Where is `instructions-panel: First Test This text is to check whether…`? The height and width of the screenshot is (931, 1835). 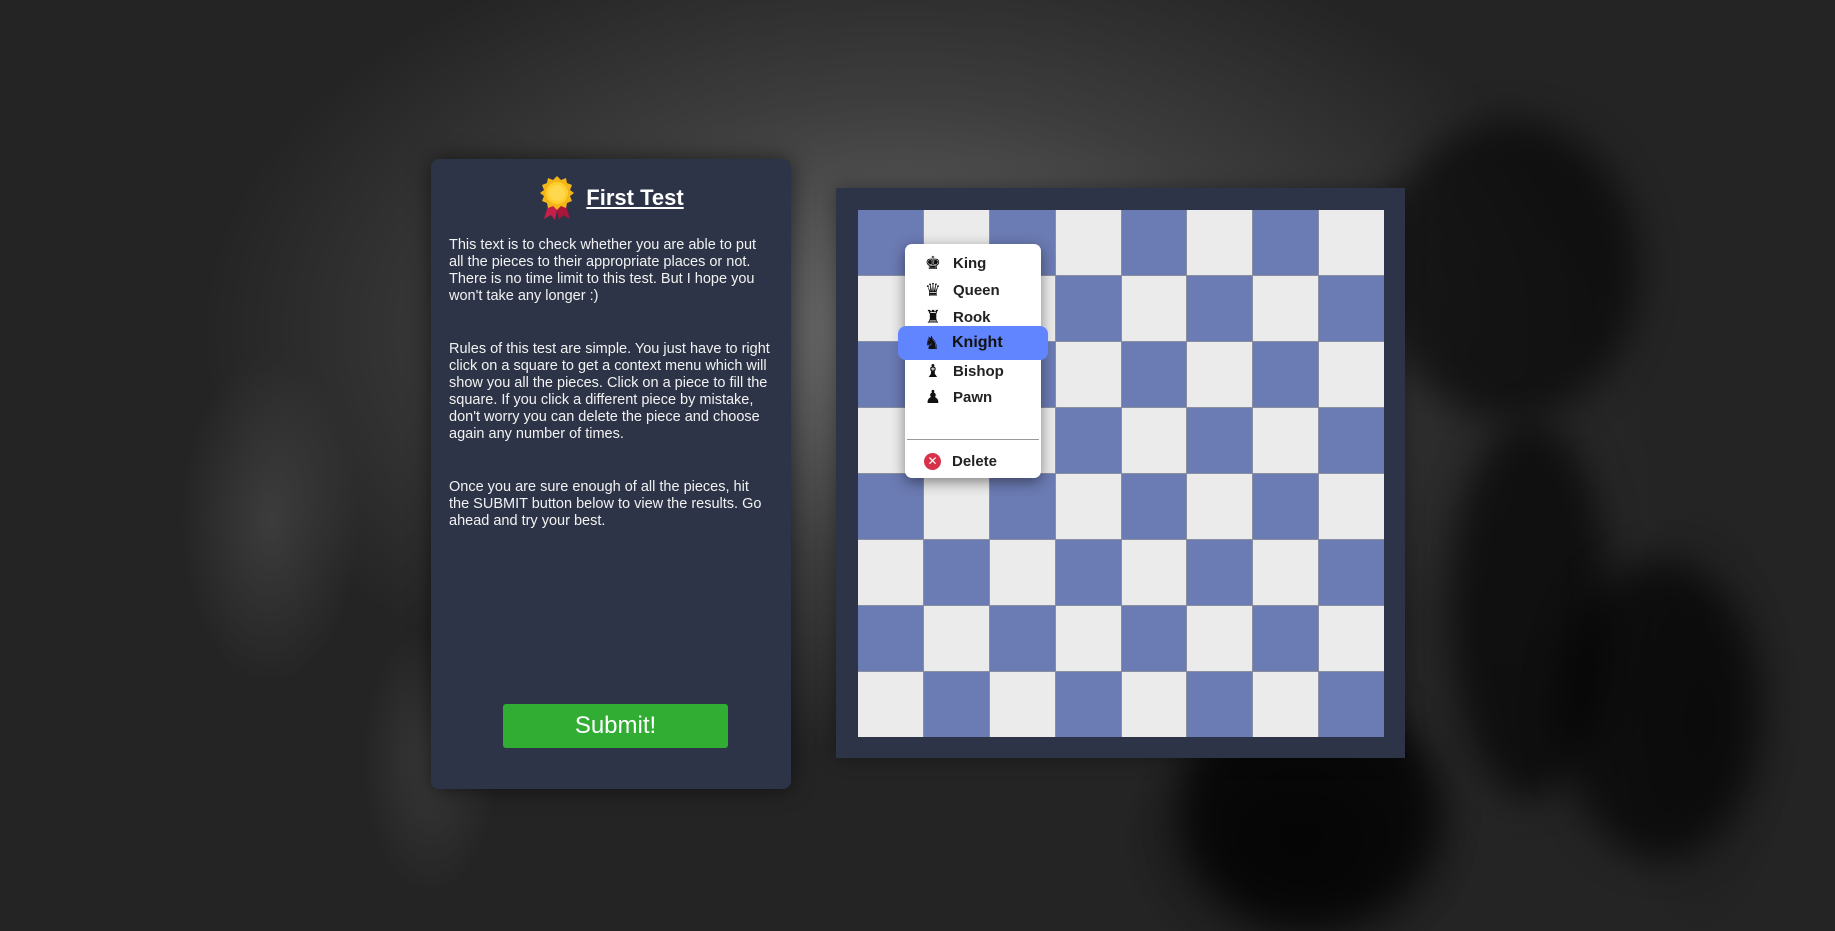
instructions-panel: First Test This text is to check whether… is located at coordinates (611, 474).